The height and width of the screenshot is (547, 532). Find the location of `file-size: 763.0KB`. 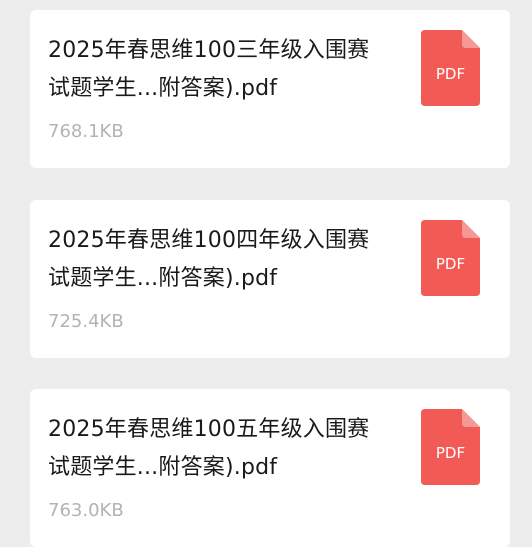

file-size: 763.0KB is located at coordinates (86, 510).